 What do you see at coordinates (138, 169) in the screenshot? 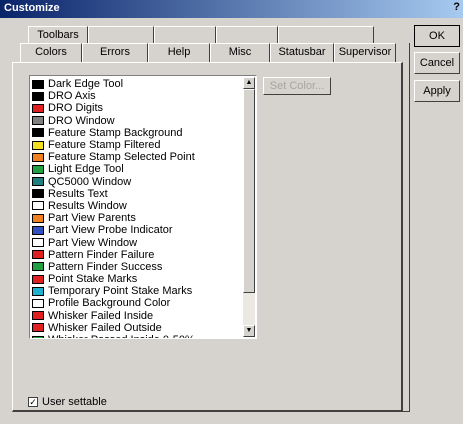
I see `color-list-item: Light Edge Tool` at bounding box center [138, 169].